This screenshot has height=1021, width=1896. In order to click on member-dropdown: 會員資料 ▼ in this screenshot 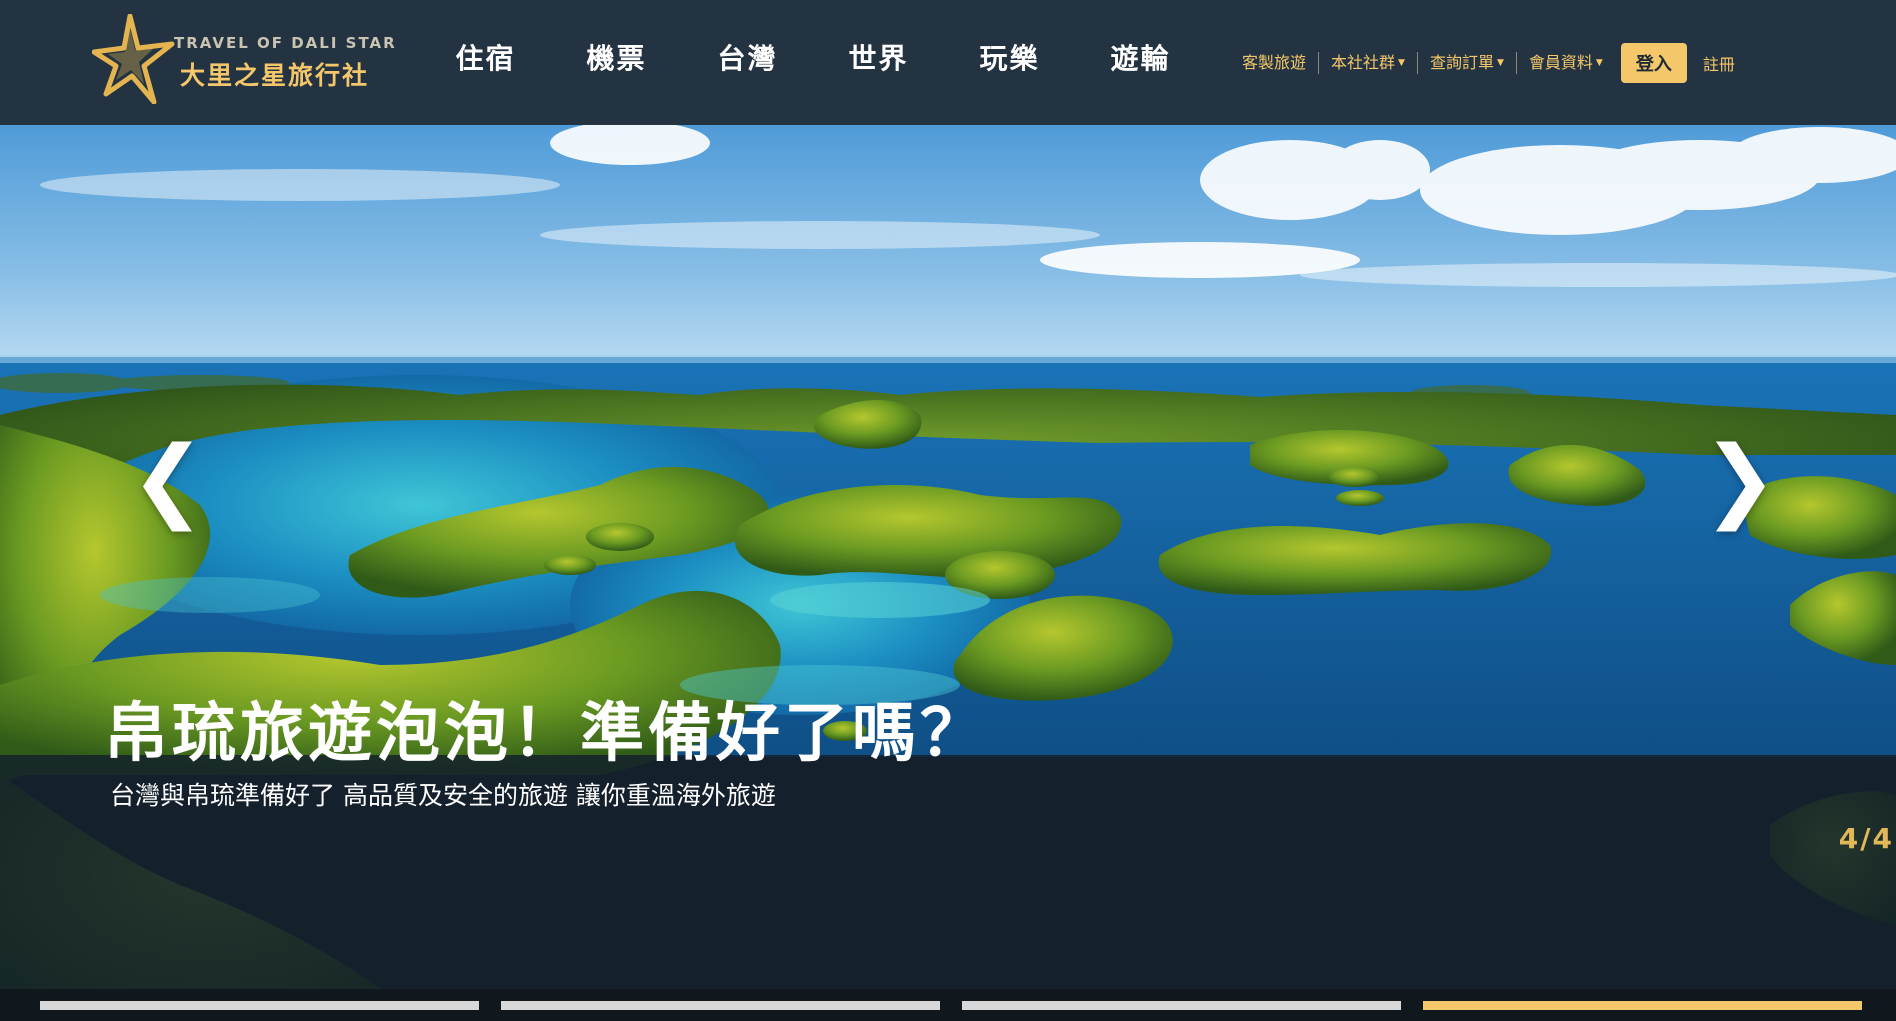, I will do `click(1566, 63)`.